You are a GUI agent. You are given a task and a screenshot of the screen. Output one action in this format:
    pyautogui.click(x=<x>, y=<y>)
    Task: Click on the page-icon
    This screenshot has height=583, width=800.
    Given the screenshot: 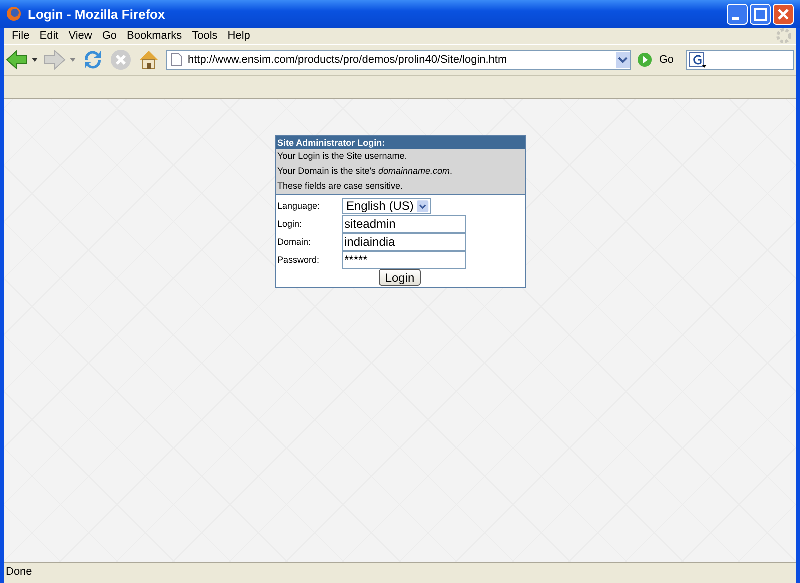 What is the action you would take?
    pyautogui.click(x=177, y=60)
    